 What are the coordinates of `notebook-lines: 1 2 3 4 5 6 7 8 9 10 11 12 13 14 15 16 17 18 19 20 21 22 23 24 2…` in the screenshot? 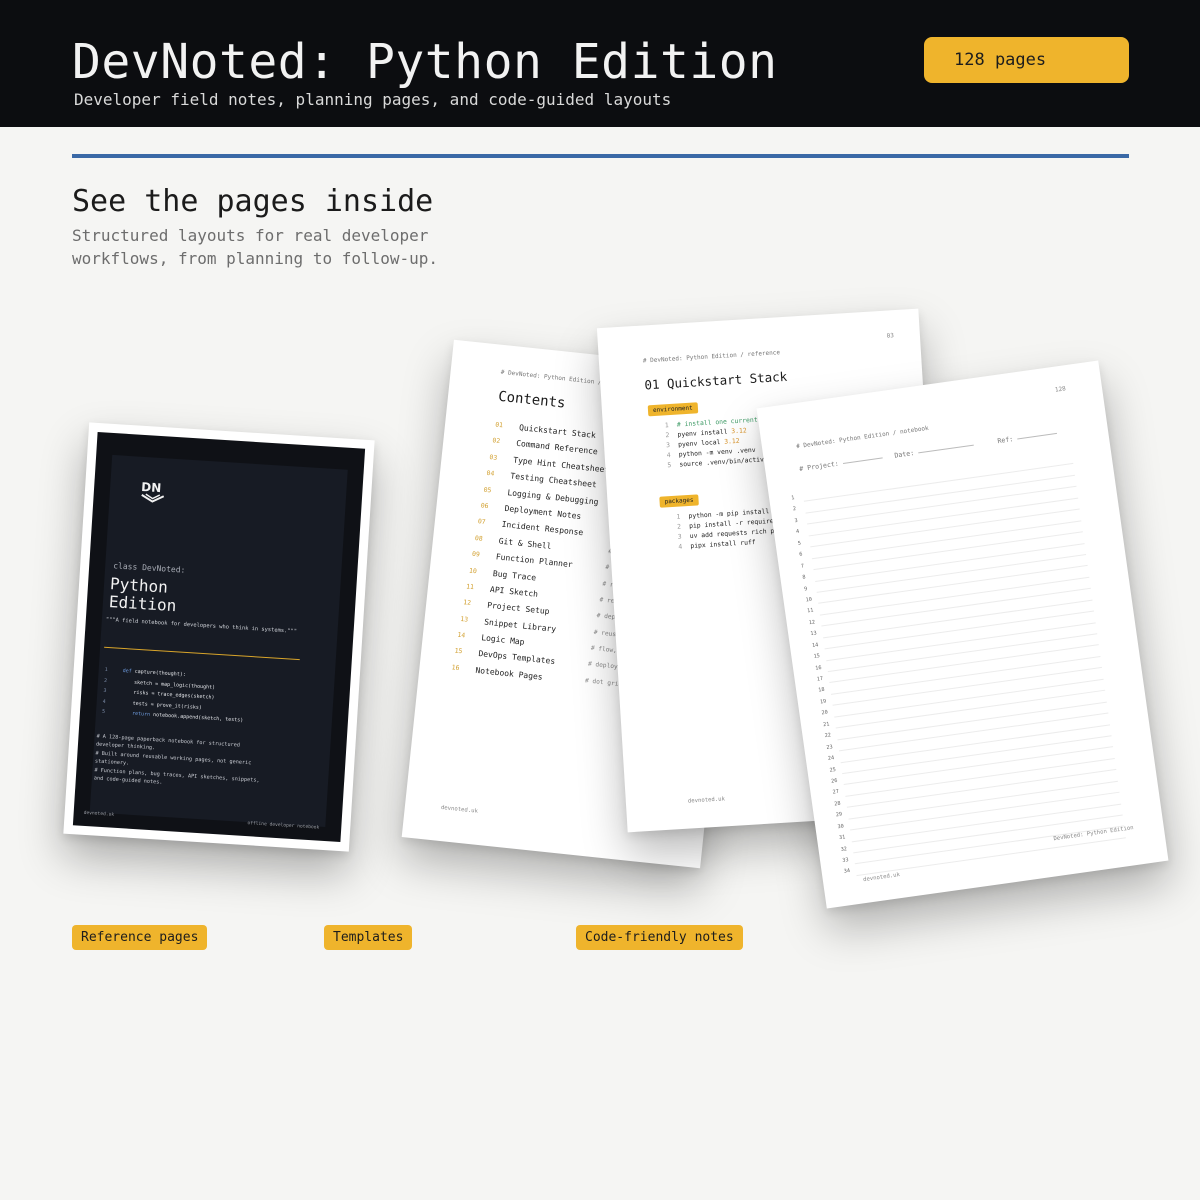 It's located at (958, 664).